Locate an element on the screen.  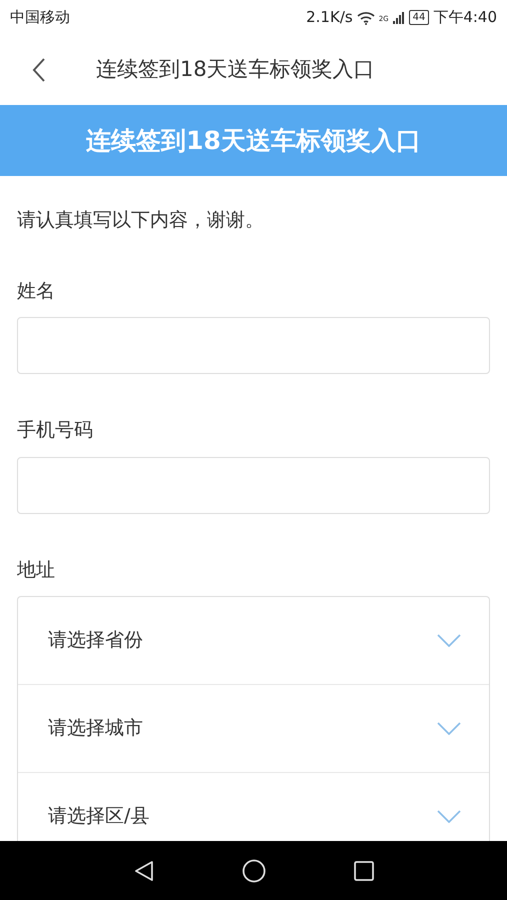
back-icon is located at coordinates (39, 70).